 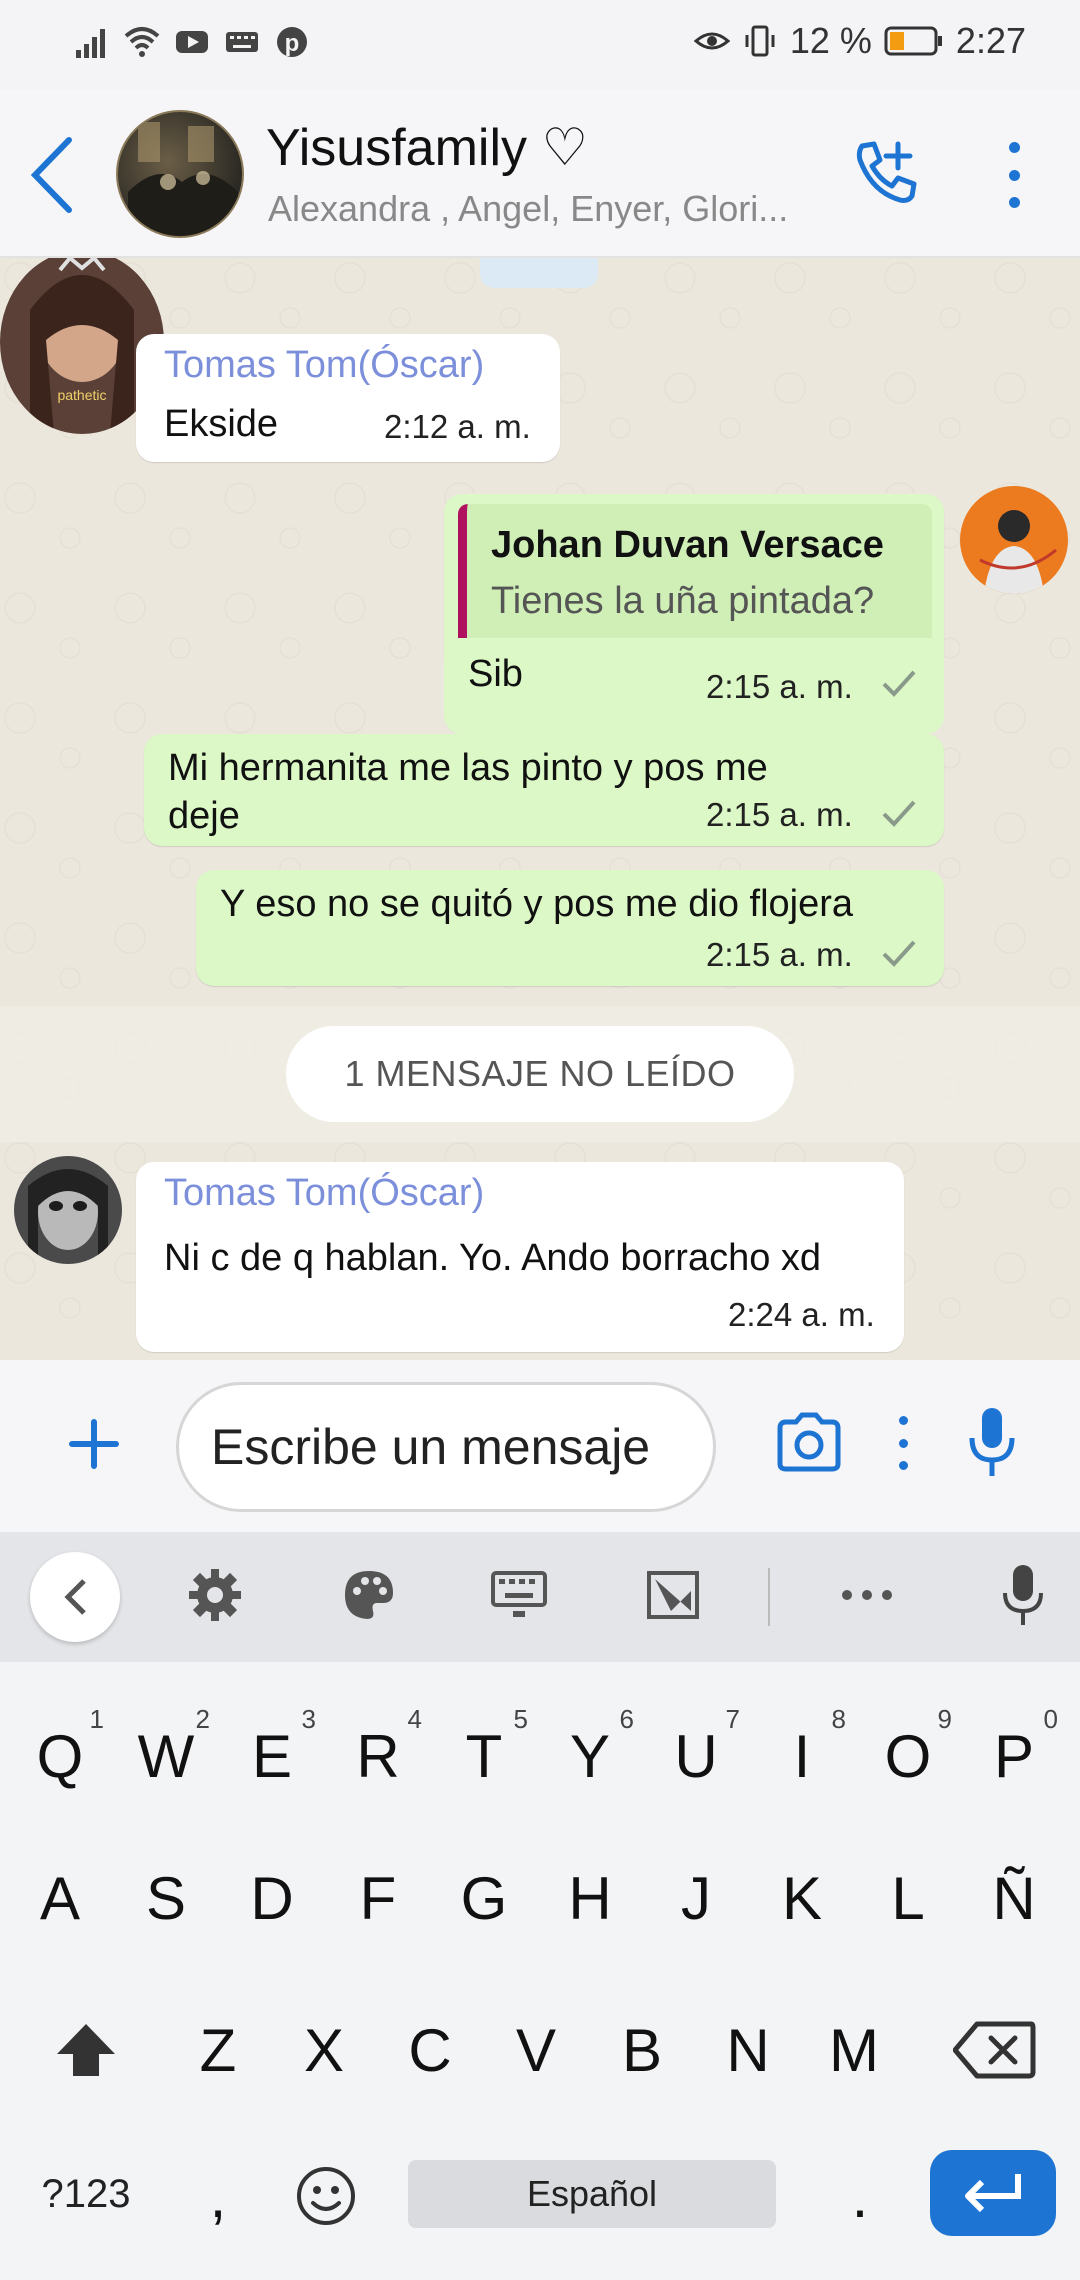 What do you see at coordinates (536, 2050) in the screenshot?
I see `key-v: V` at bounding box center [536, 2050].